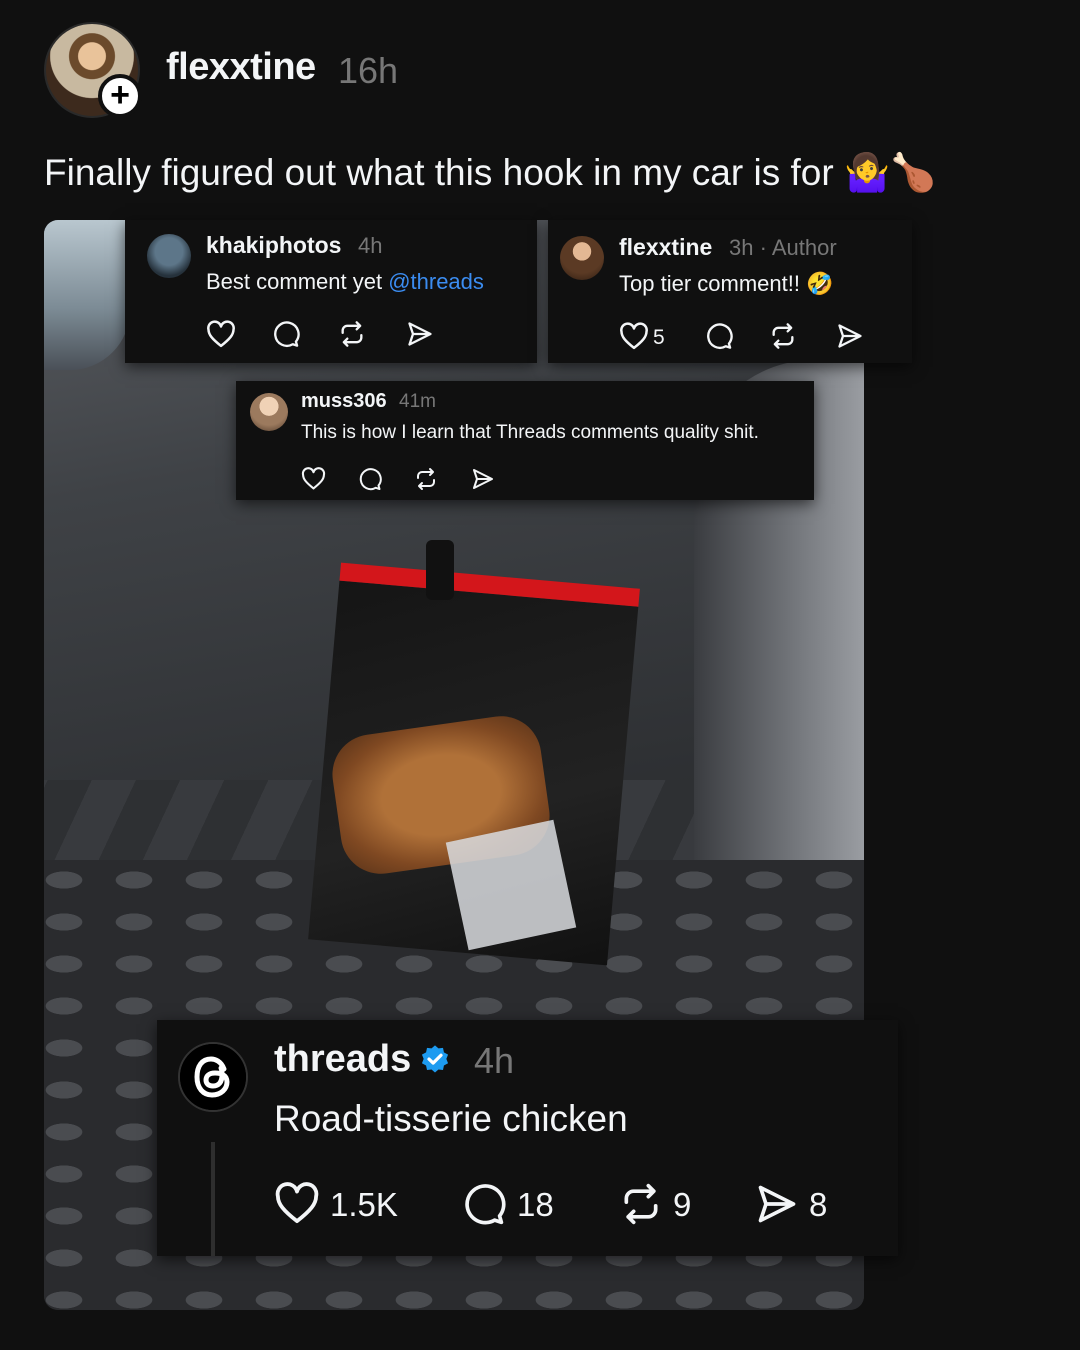 This screenshot has width=1080, height=1350. Describe the element at coordinates (659, 337) in the screenshot. I see `like-count: 5` at that location.